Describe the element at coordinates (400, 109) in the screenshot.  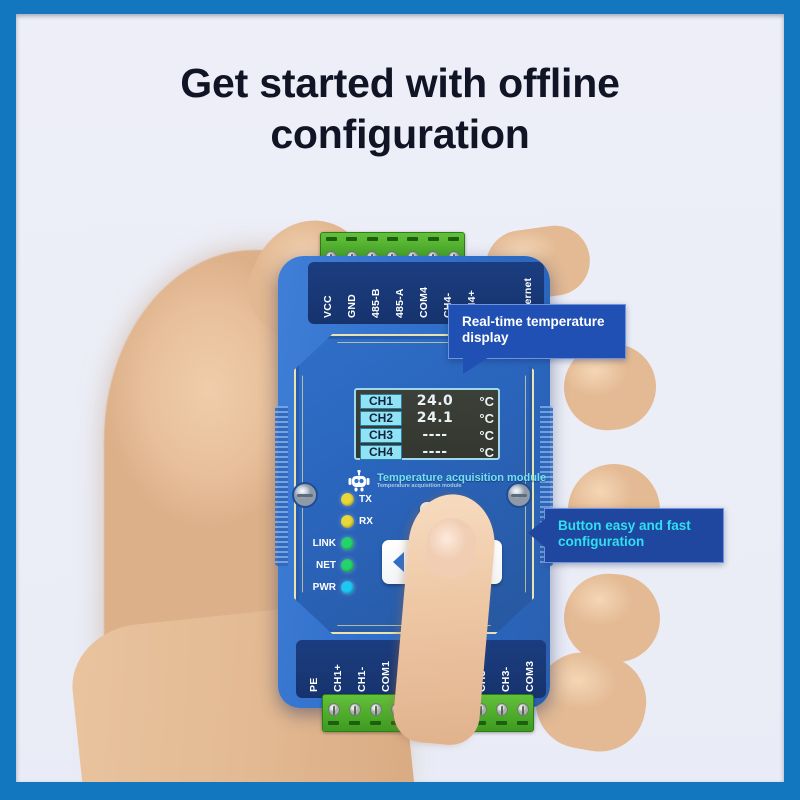
I see `page-title: Get started with offline configuration` at that location.